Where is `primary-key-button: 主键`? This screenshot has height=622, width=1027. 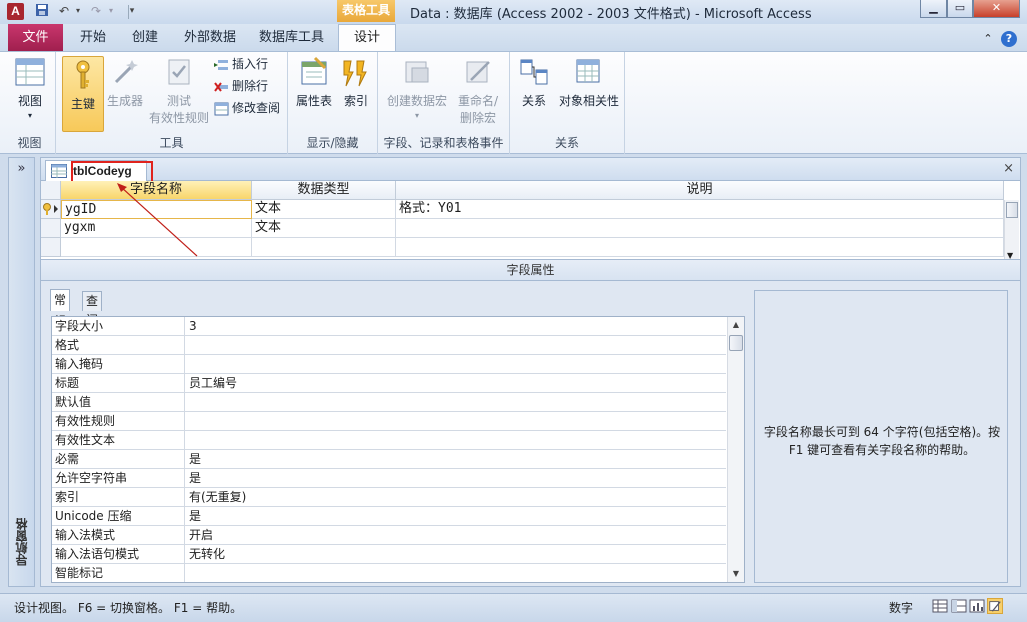 primary-key-button: 主键 is located at coordinates (83, 94).